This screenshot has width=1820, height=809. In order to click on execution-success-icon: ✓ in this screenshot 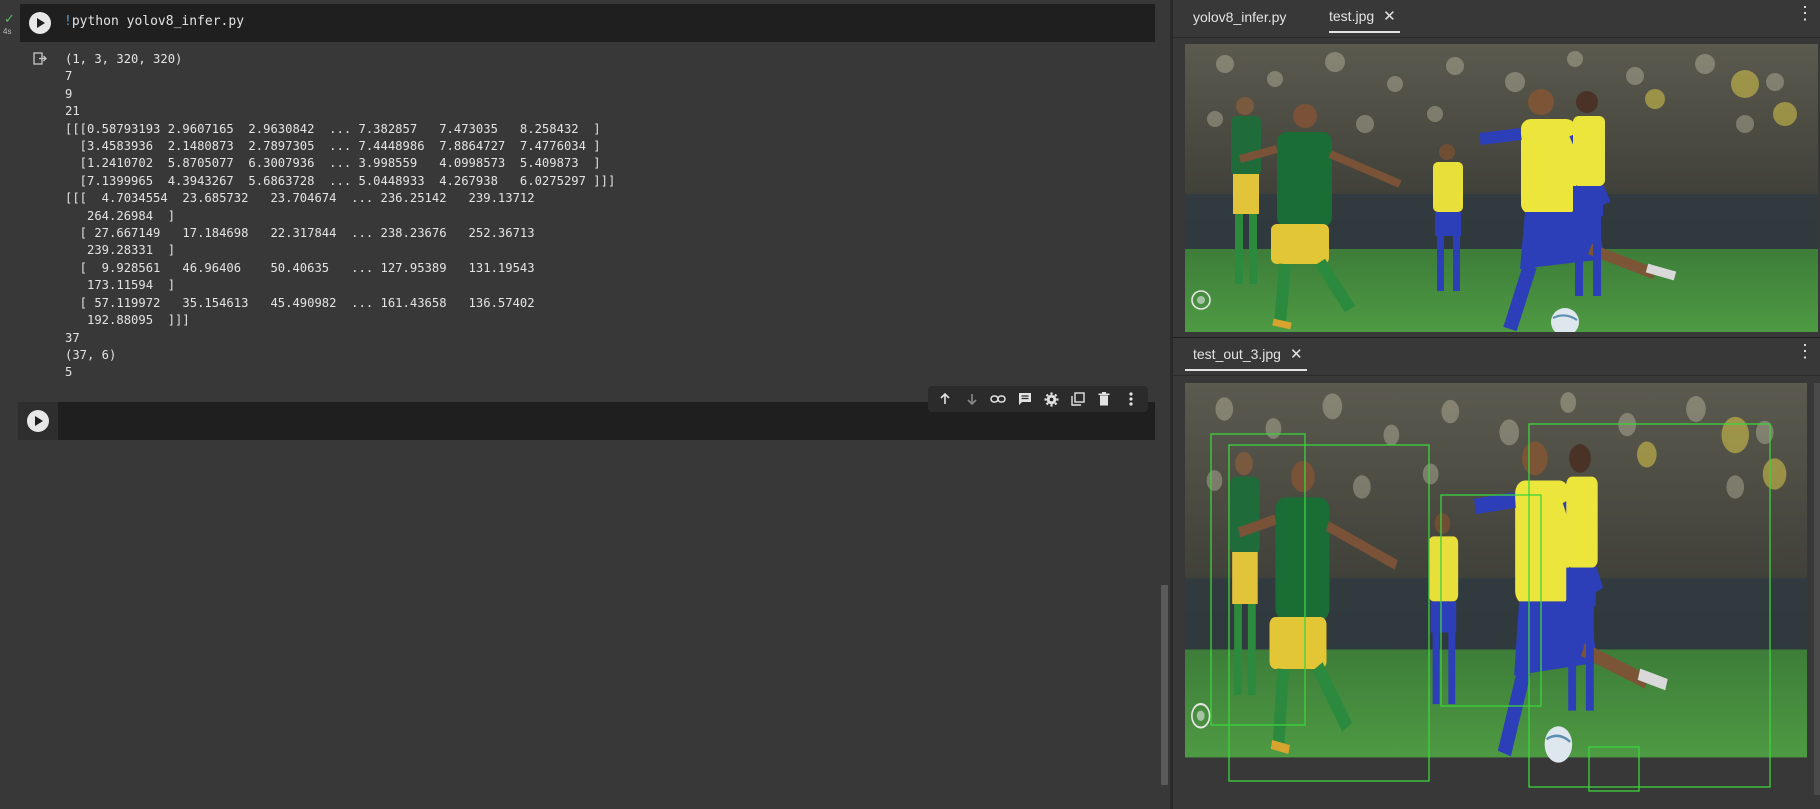, I will do `click(9, 18)`.